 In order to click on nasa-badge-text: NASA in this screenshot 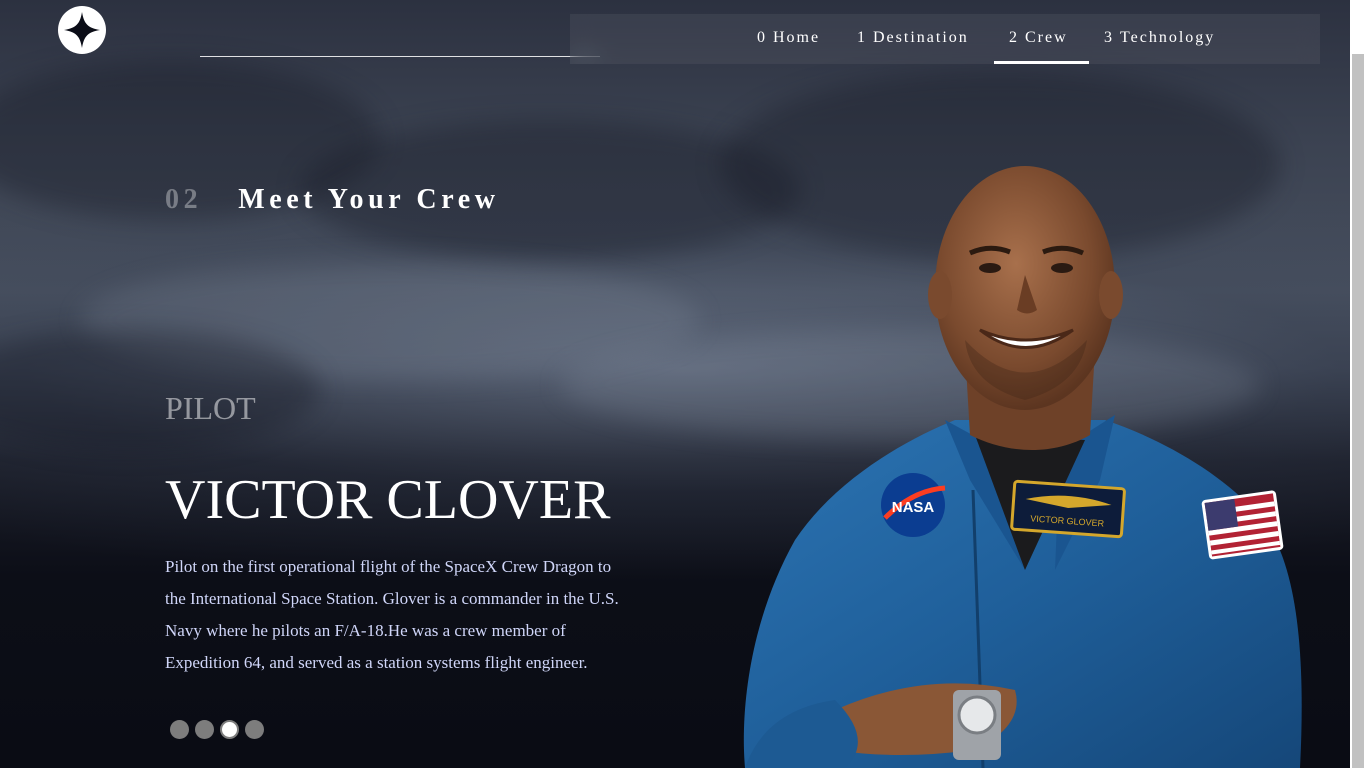, I will do `click(913, 507)`.